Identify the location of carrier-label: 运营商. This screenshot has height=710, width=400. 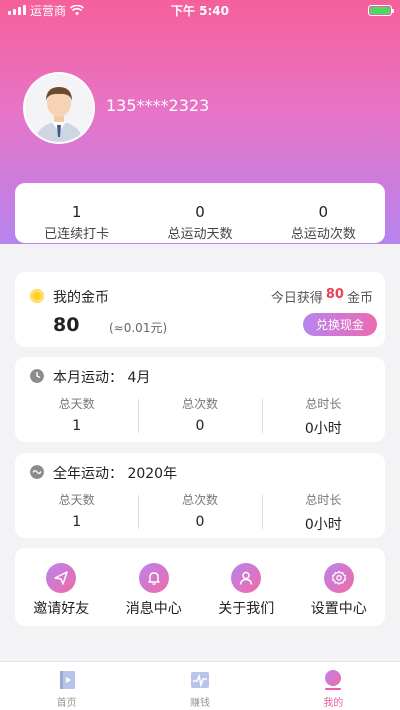
(48, 10).